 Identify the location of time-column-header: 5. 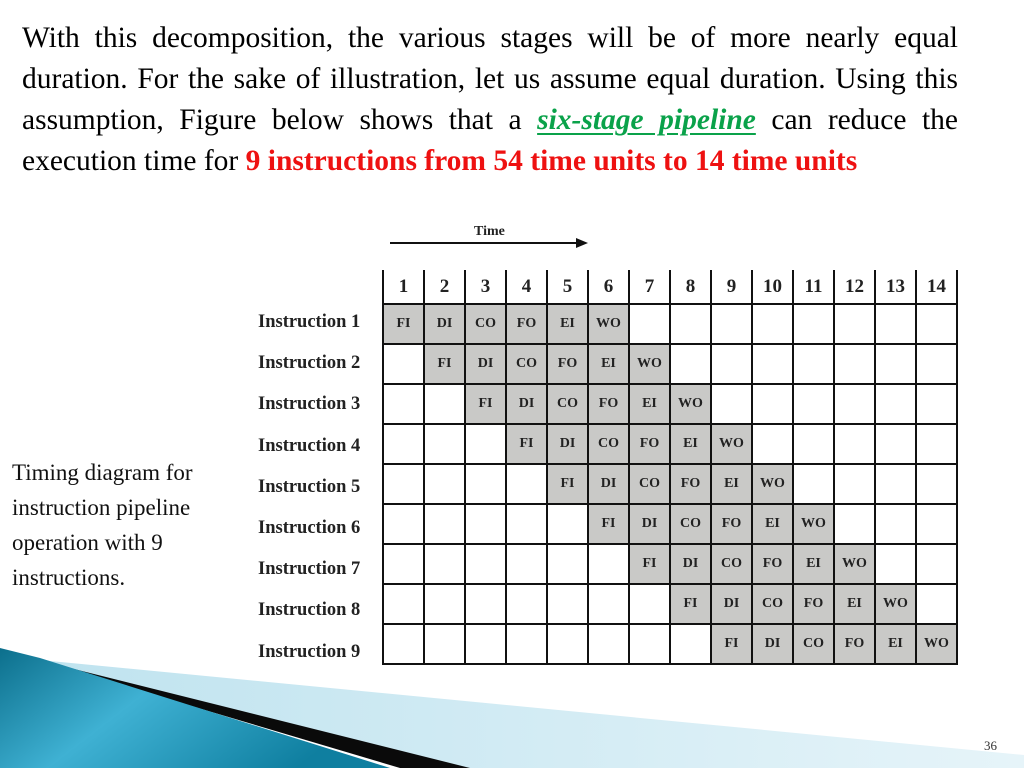
(567, 287).